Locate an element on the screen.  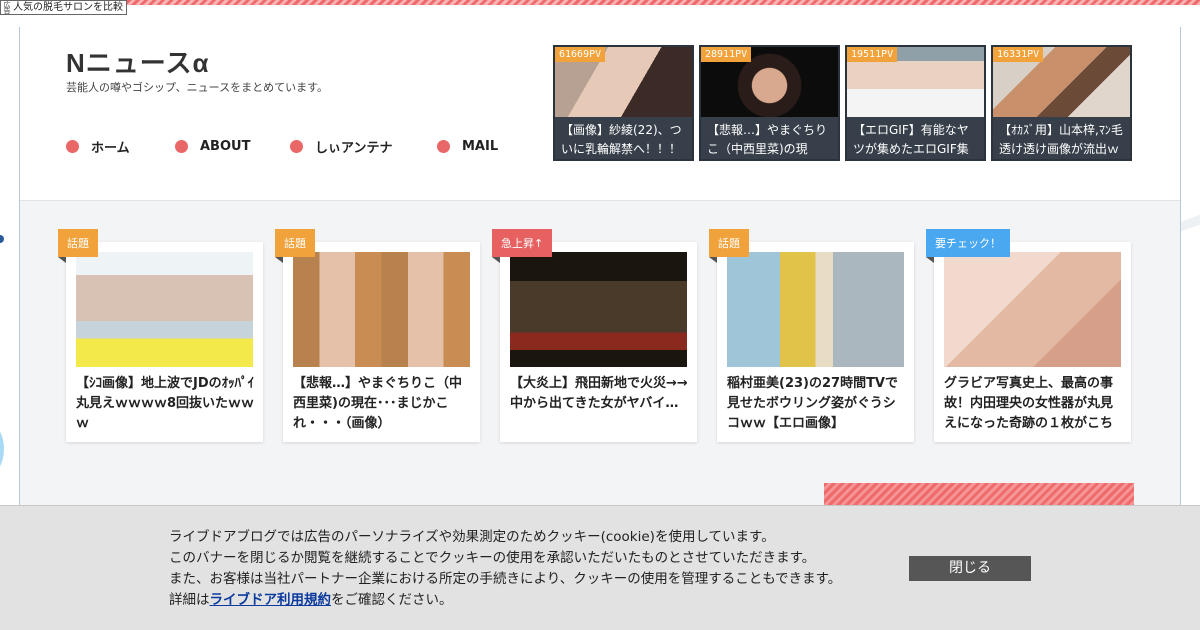
global-nav: ホーム ABOUT しぃアンテナ MAIL is located at coordinates (291, 146).